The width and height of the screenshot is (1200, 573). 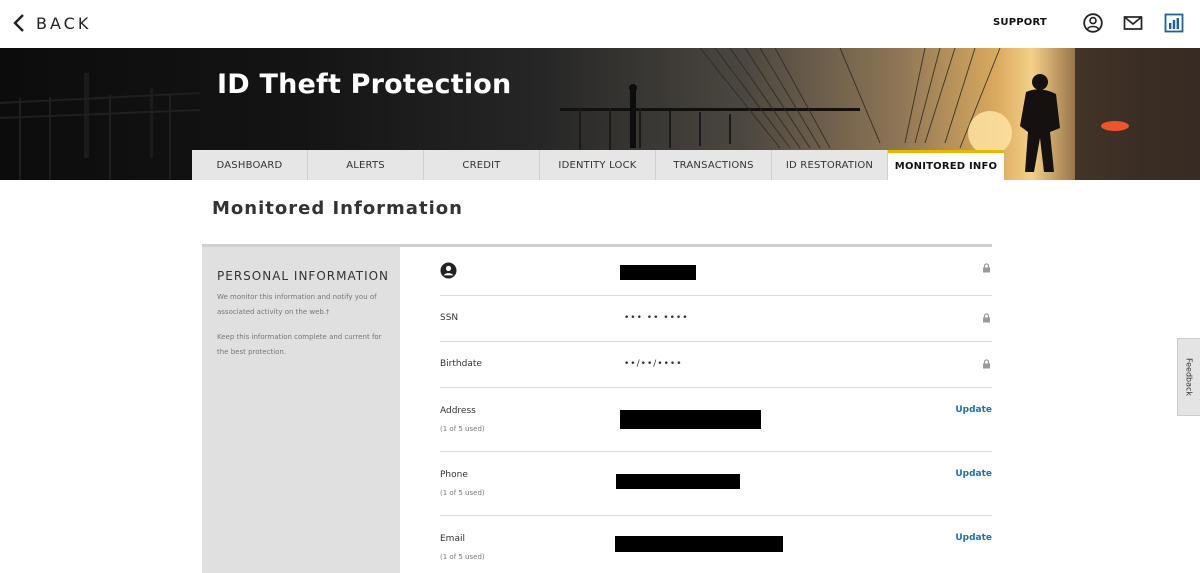 I want to click on tab-identity-lock: IDENTITY LOCK, so click(x=598, y=165).